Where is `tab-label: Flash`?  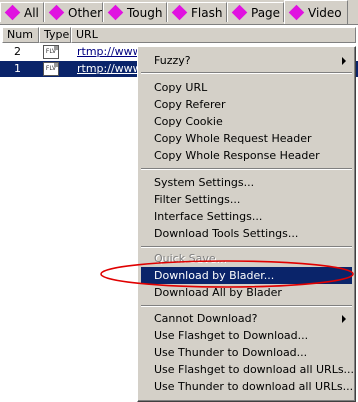
tab-label: Flash is located at coordinates (207, 12).